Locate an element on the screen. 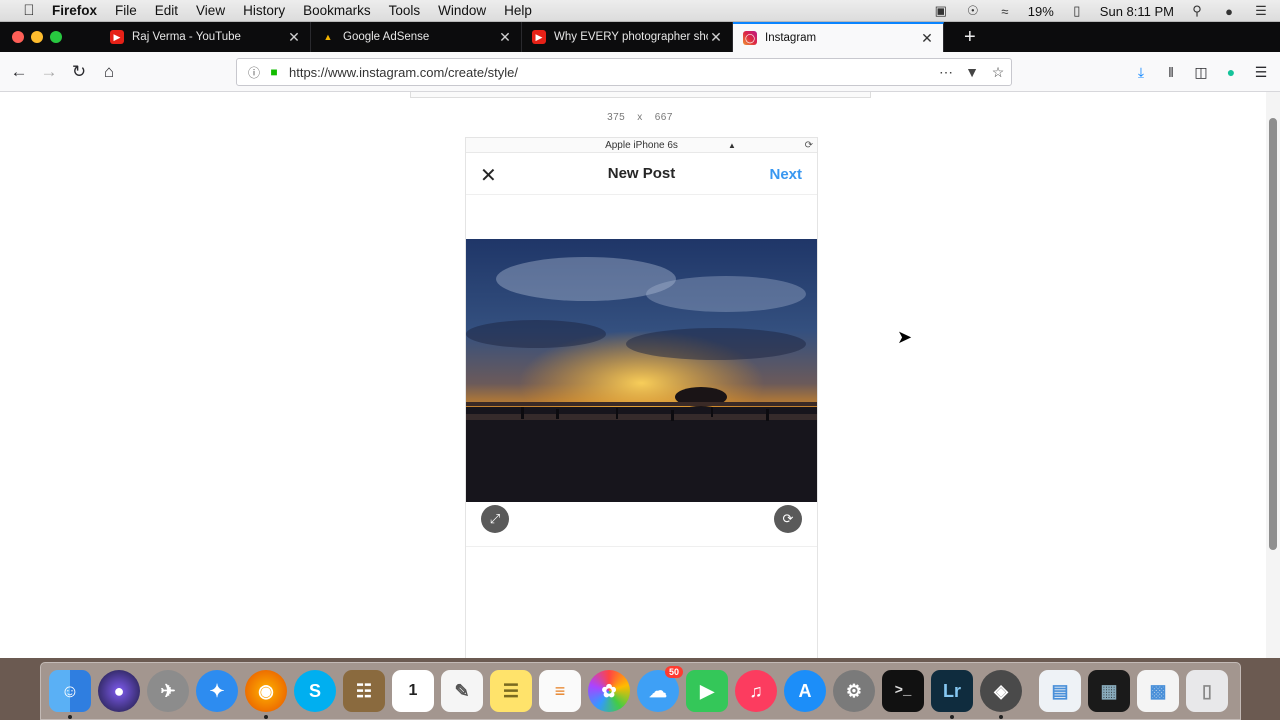 The height and width of the screenshot is (720, 1280). menu-history: History is located at coordinates (264, 10).